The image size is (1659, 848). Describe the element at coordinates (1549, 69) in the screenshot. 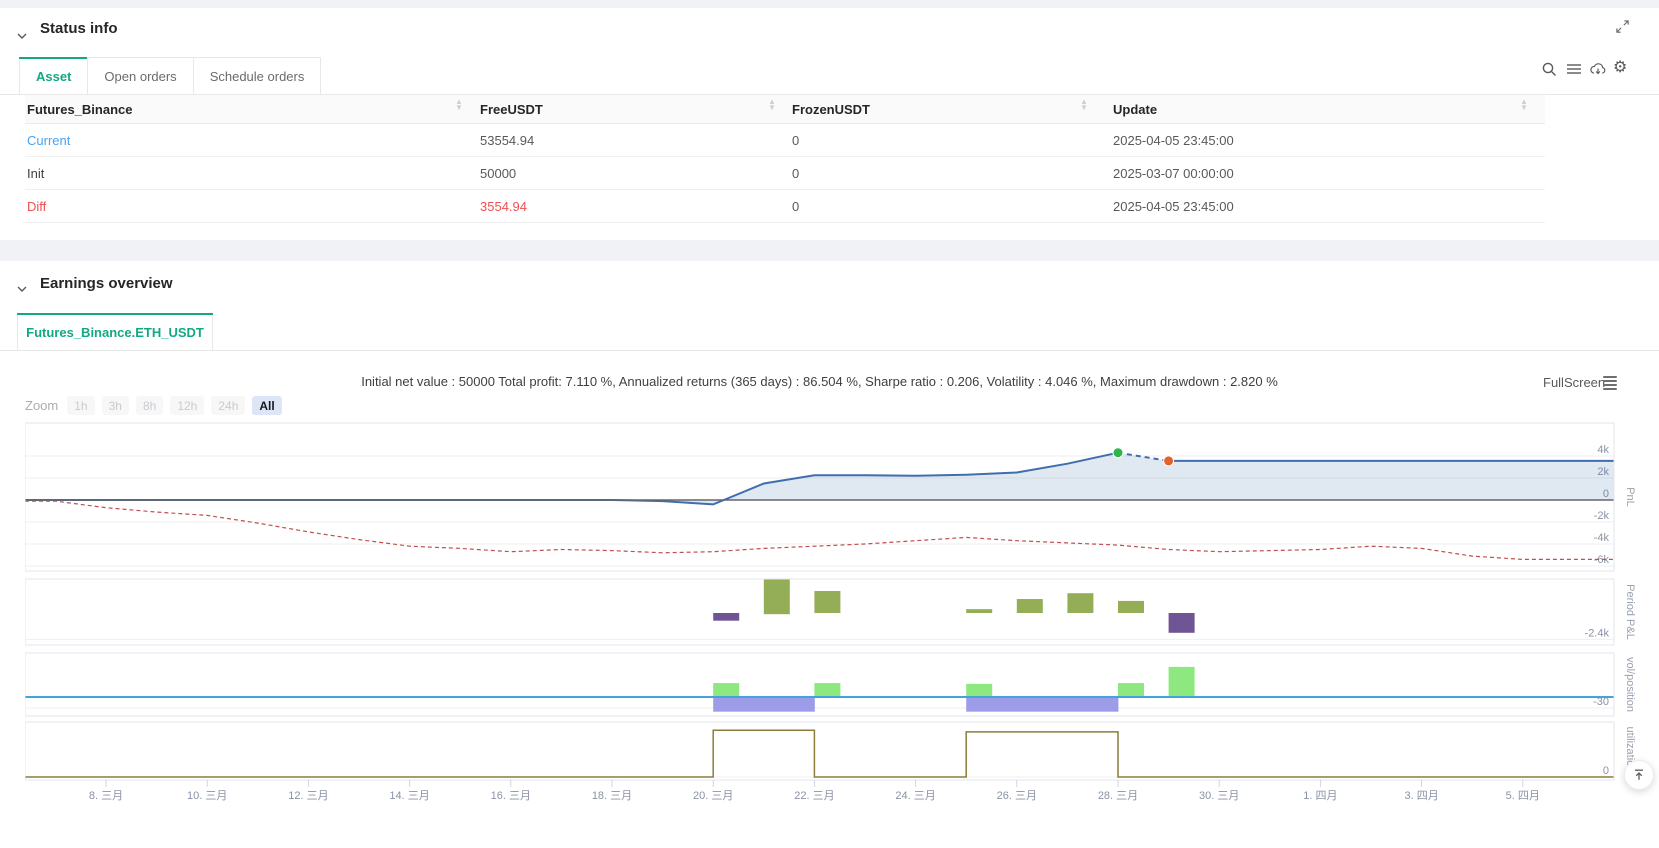

I see `search-icon` at that location.